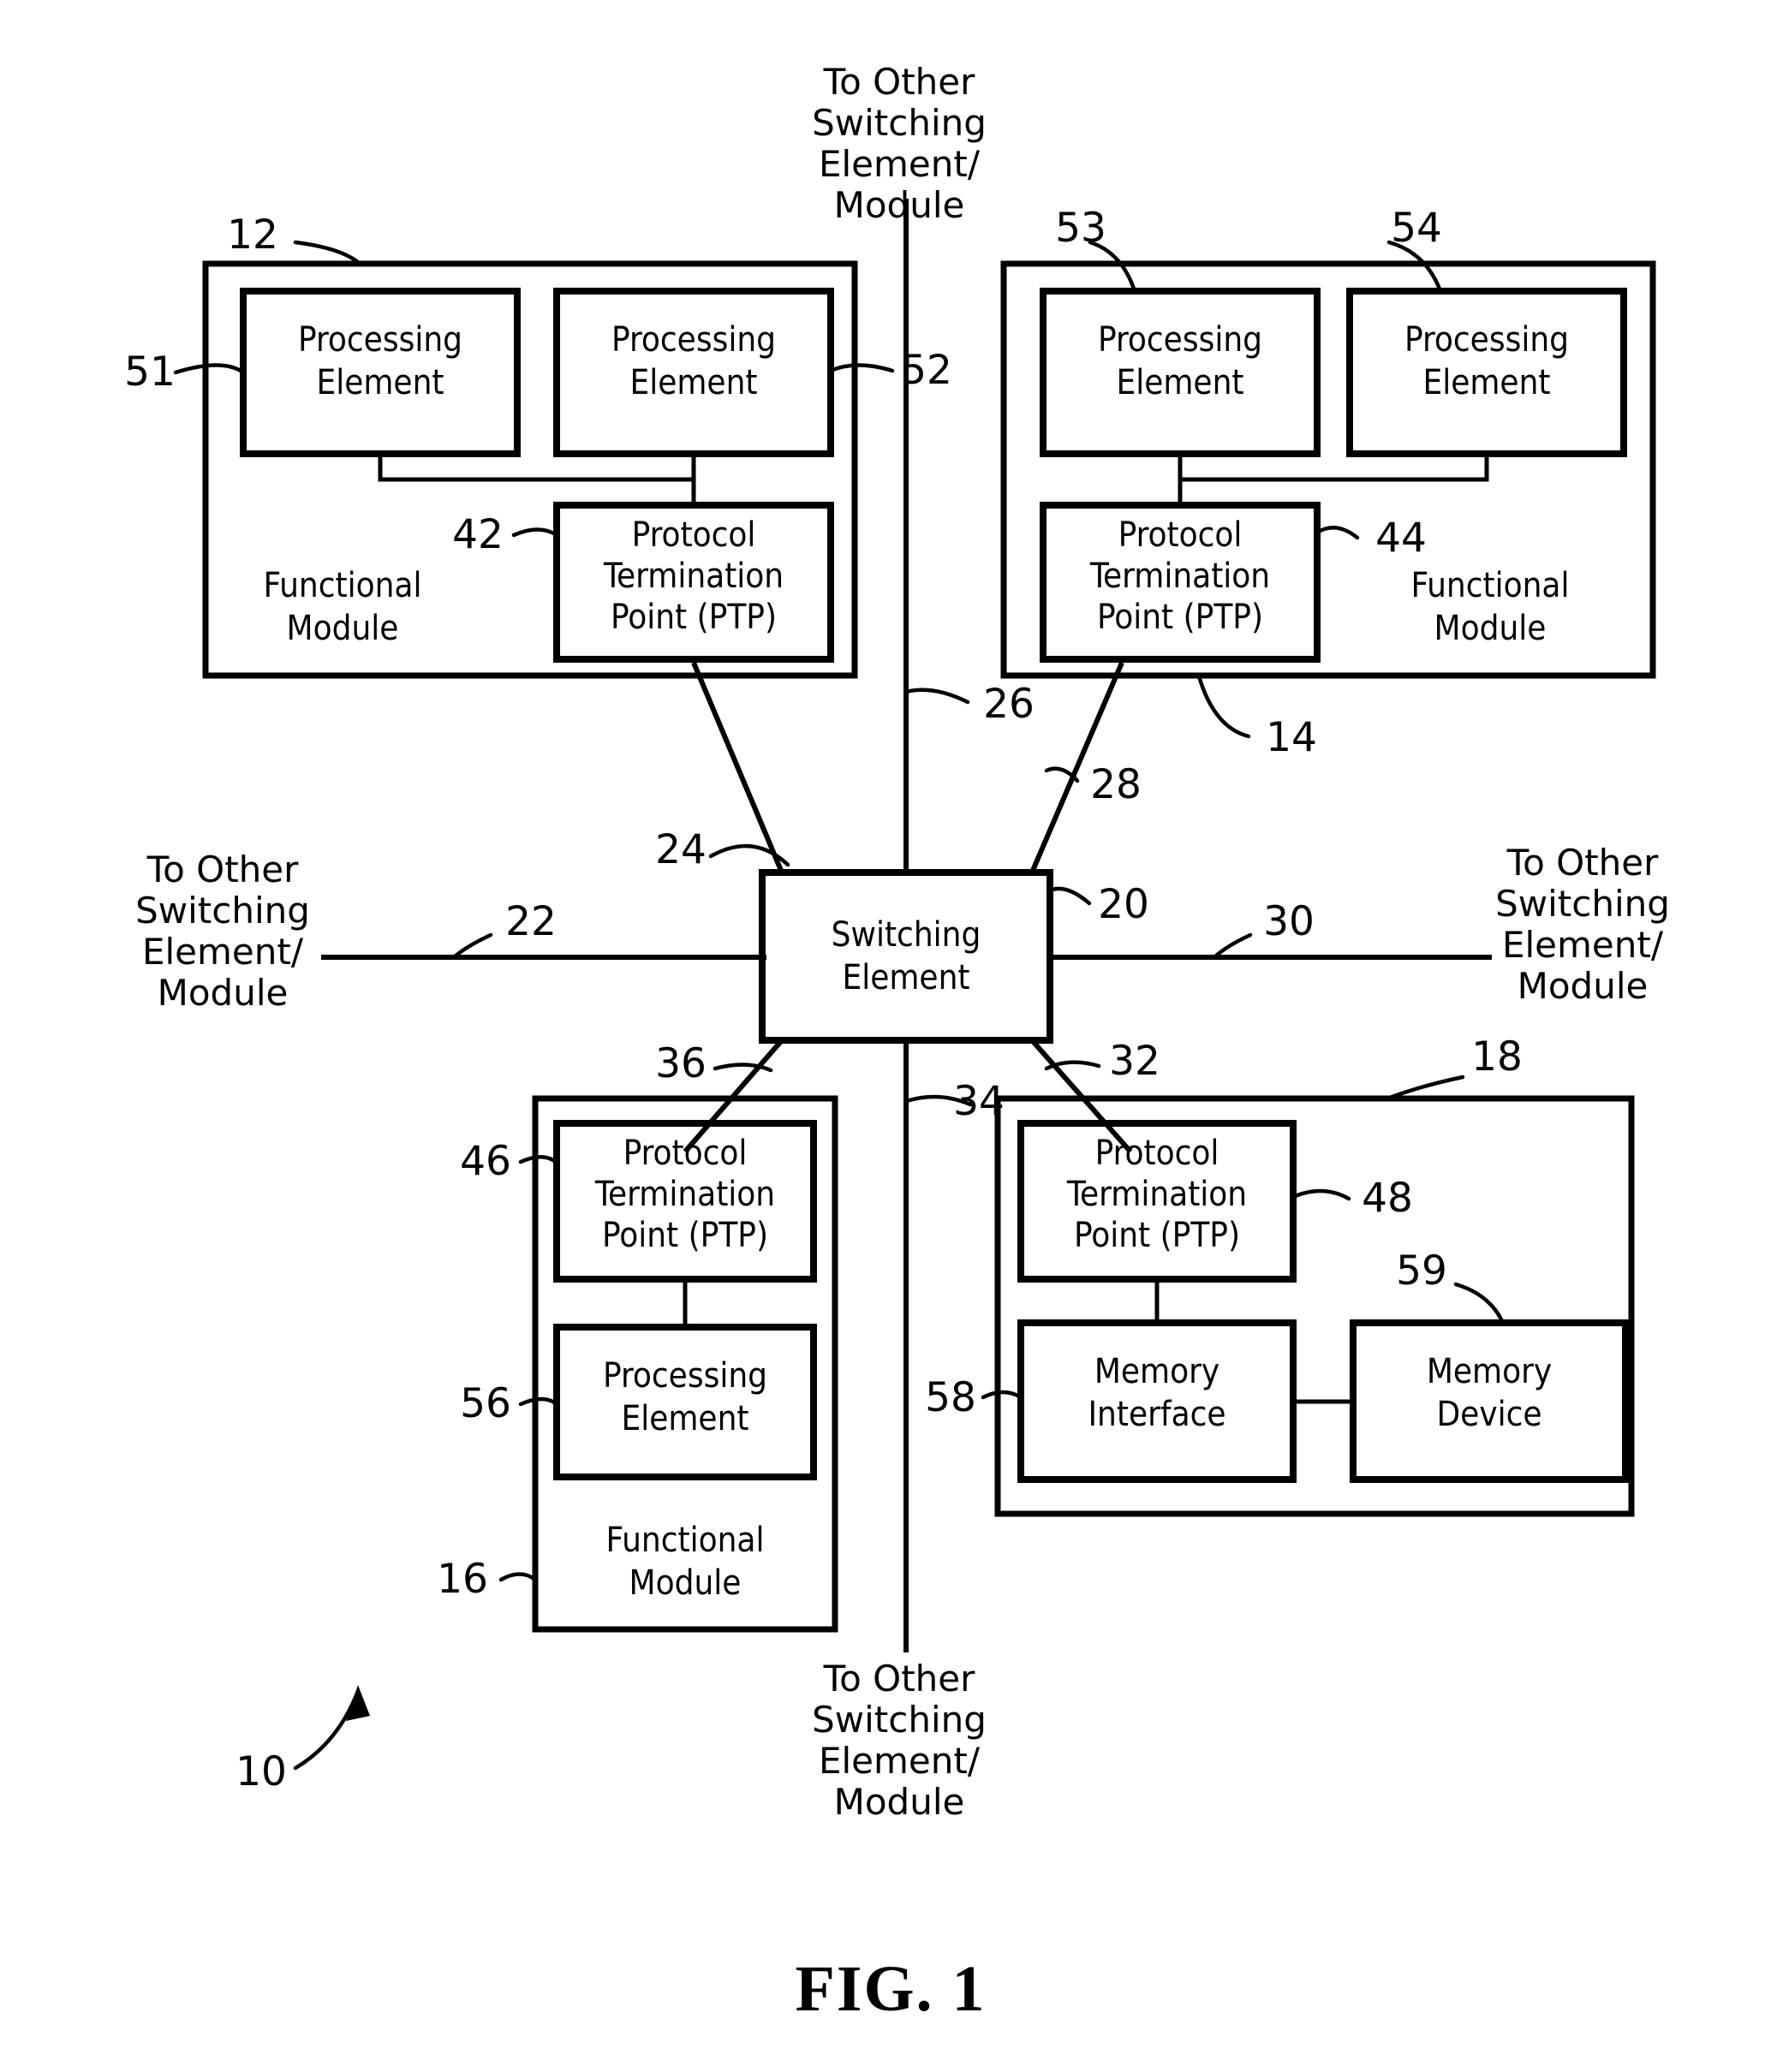 The height and width of the screenshot is (2072, 1771). What do you see at coordinates (1289, 921) in the screenshot?
I see `ref-30: 30` at bounding box center [1289, 921].